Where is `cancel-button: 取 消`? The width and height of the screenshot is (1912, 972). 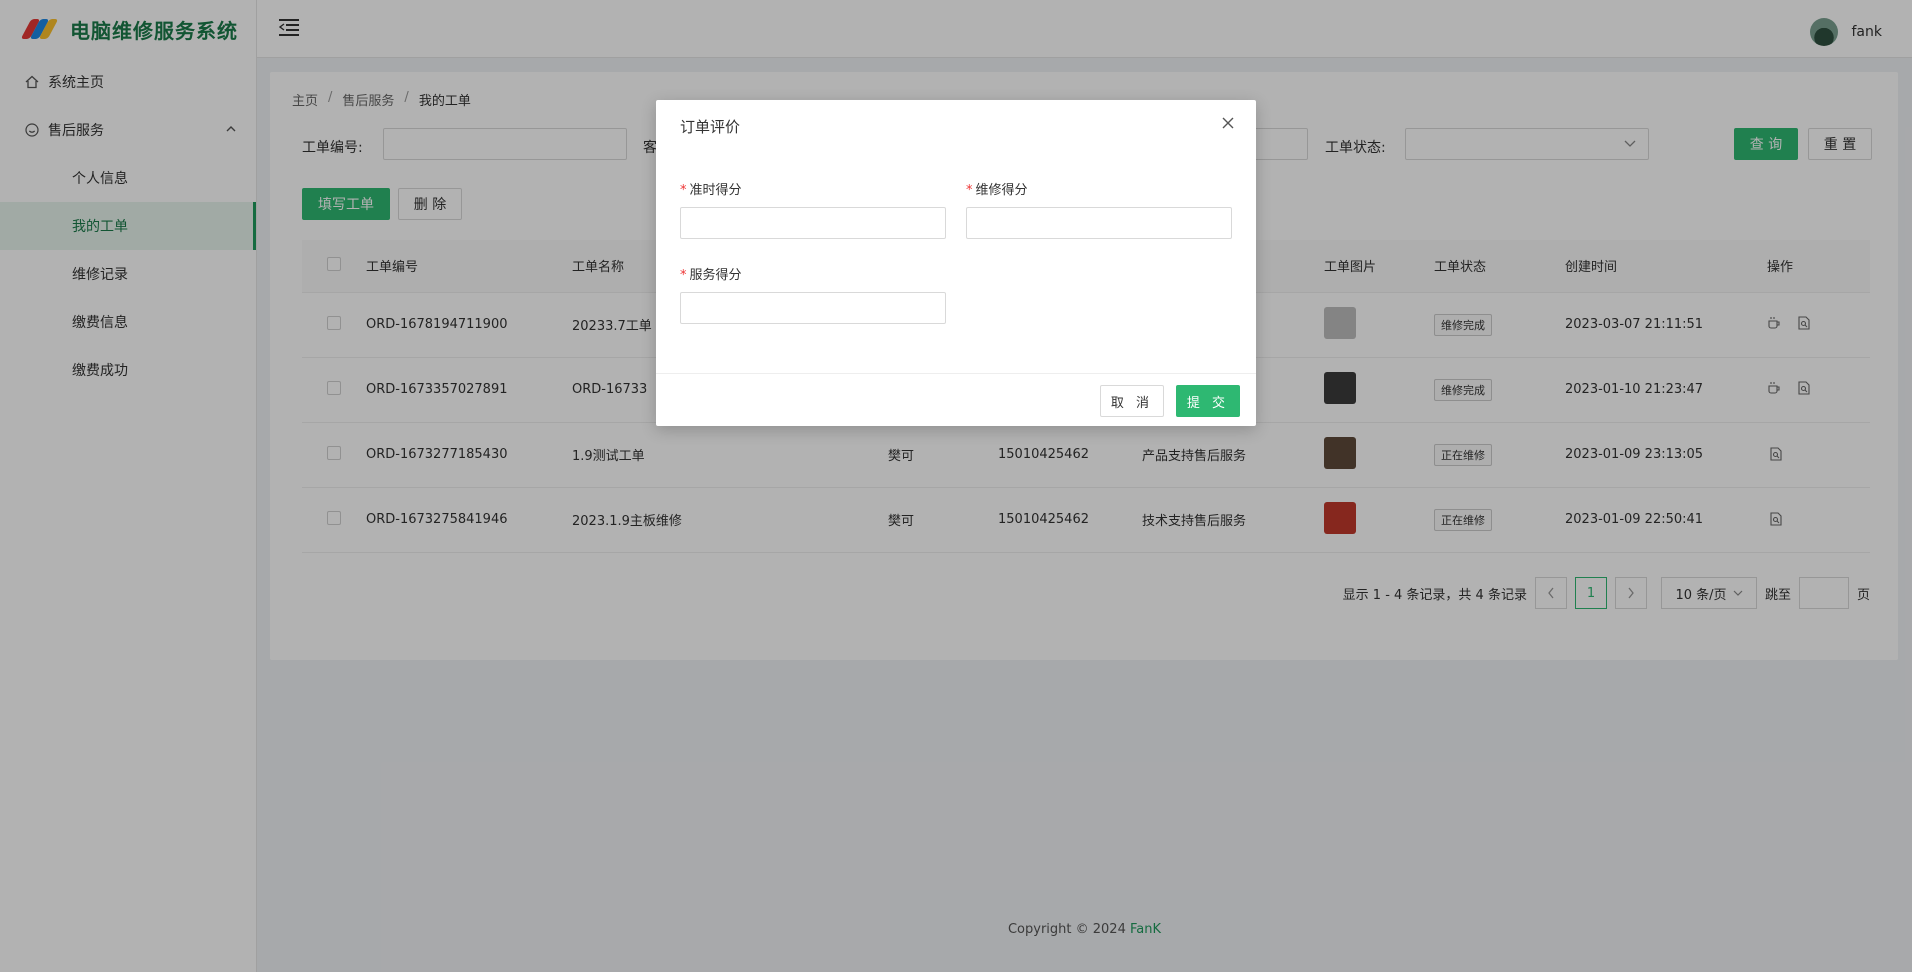 cancel-button: 取 消 is located at coordinates (1132, 401).